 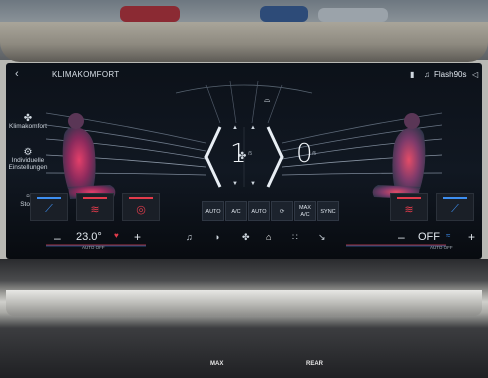 I want to click on mode-button-sub: A/C, so click(x=305, y=215).